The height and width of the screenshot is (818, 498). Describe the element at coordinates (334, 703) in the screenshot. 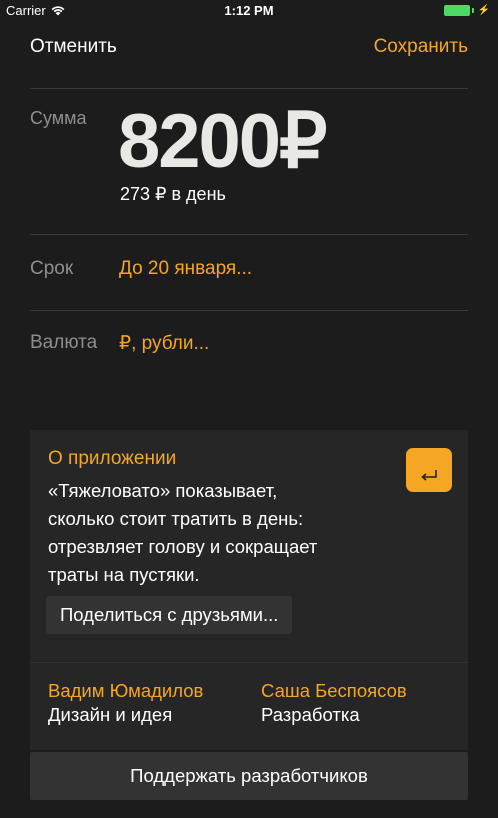

I see `credit-developer: Саша Беспоясов Разработка` at that location.